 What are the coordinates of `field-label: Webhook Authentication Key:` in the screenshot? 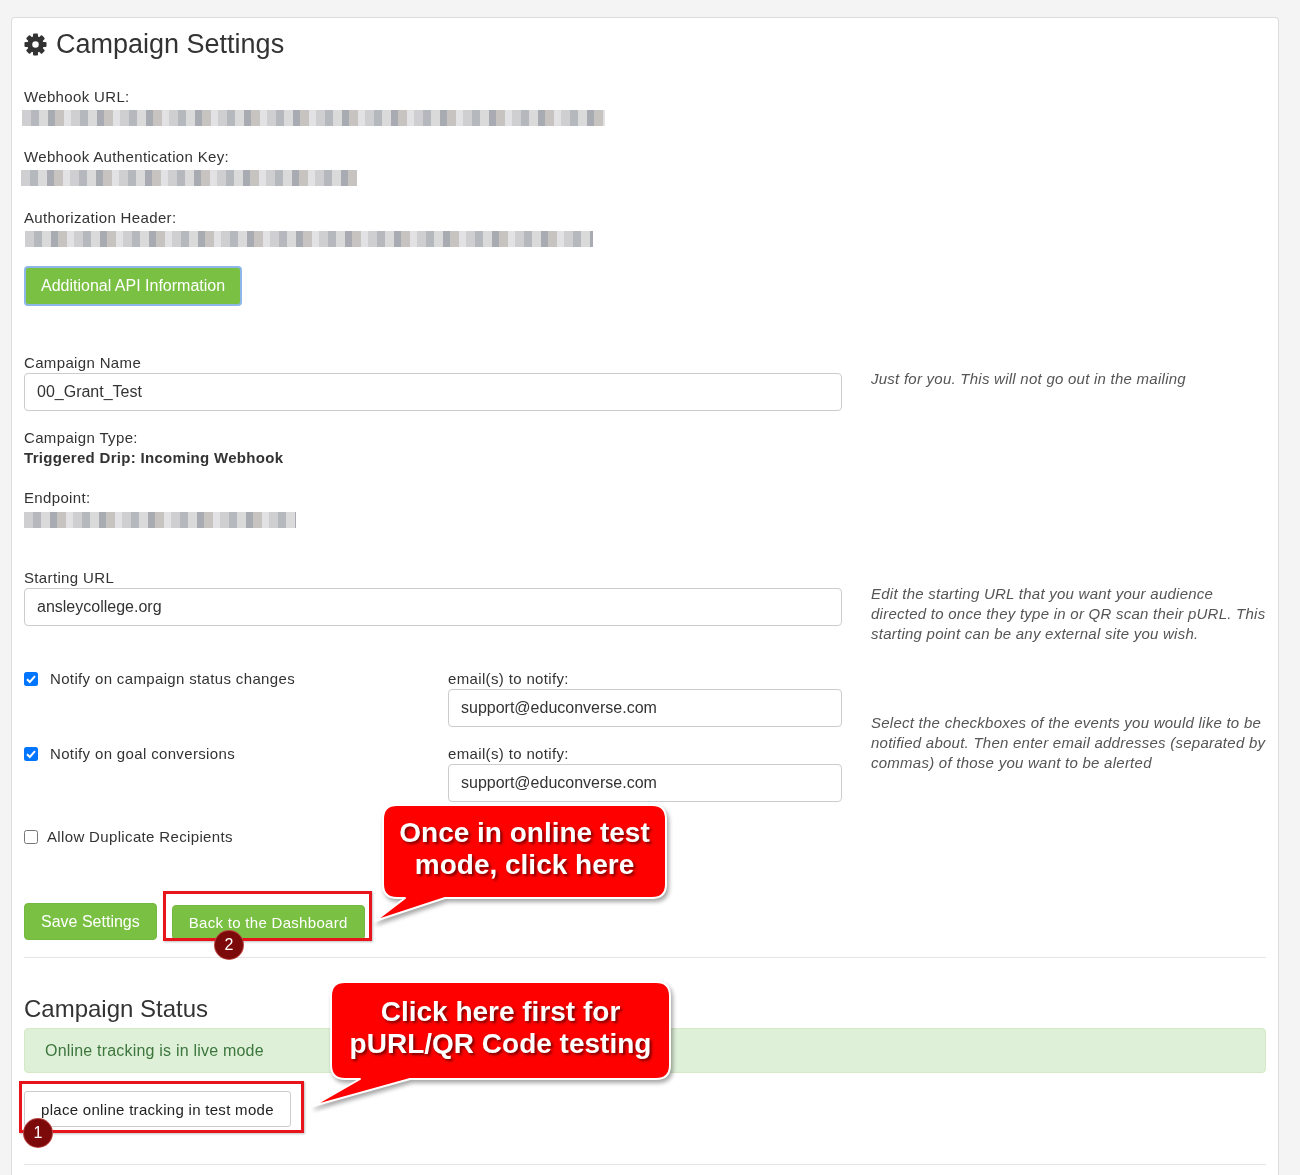 It's located at (127, 157).